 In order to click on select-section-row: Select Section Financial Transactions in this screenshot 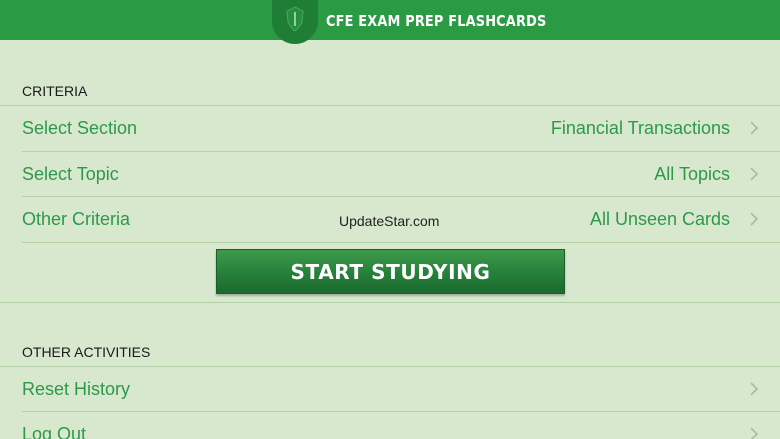, I will do `click(390, 128)`.